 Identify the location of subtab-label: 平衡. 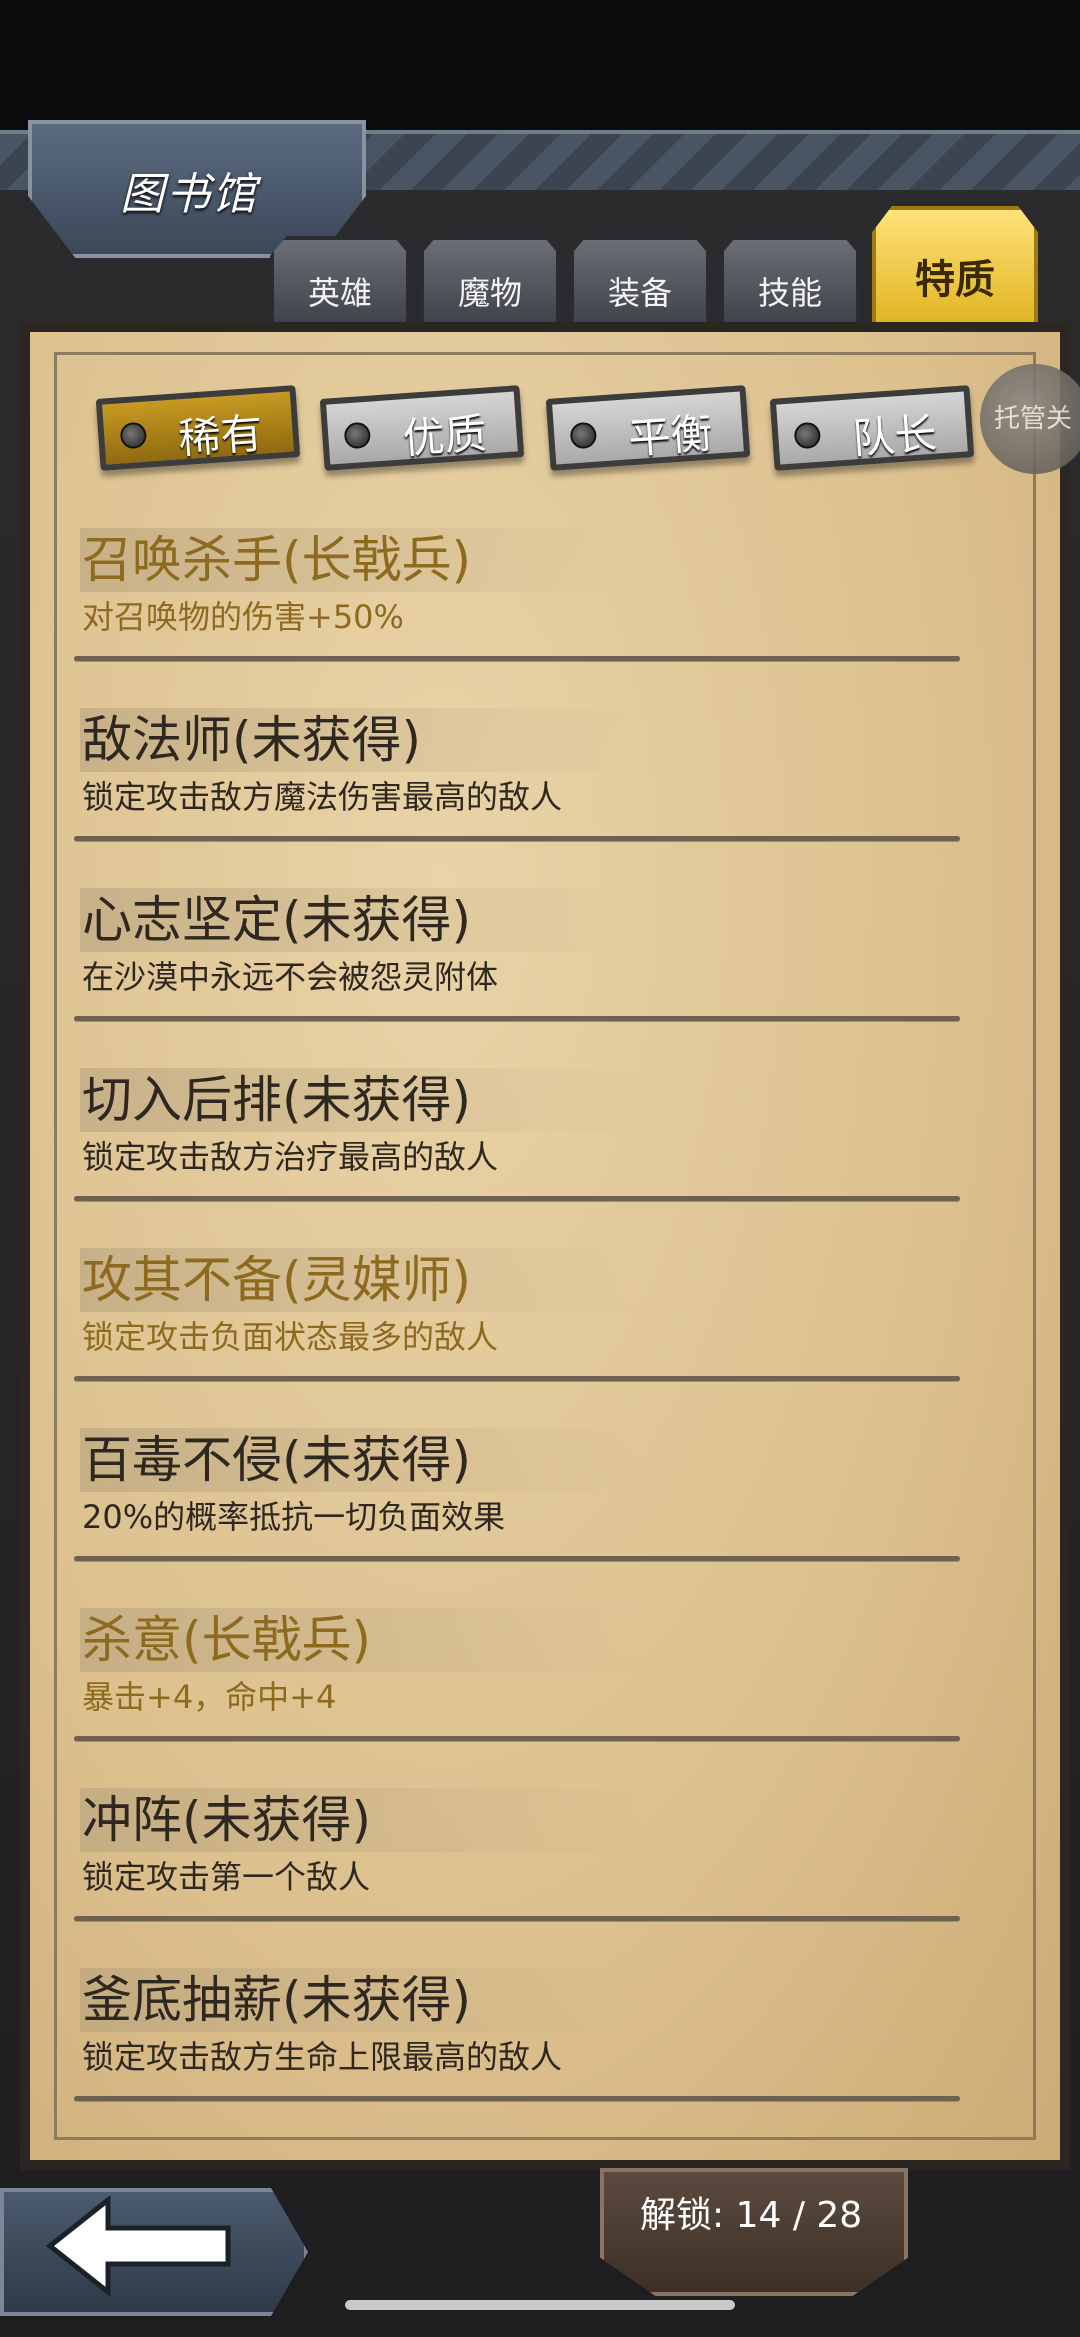
(670, 436).